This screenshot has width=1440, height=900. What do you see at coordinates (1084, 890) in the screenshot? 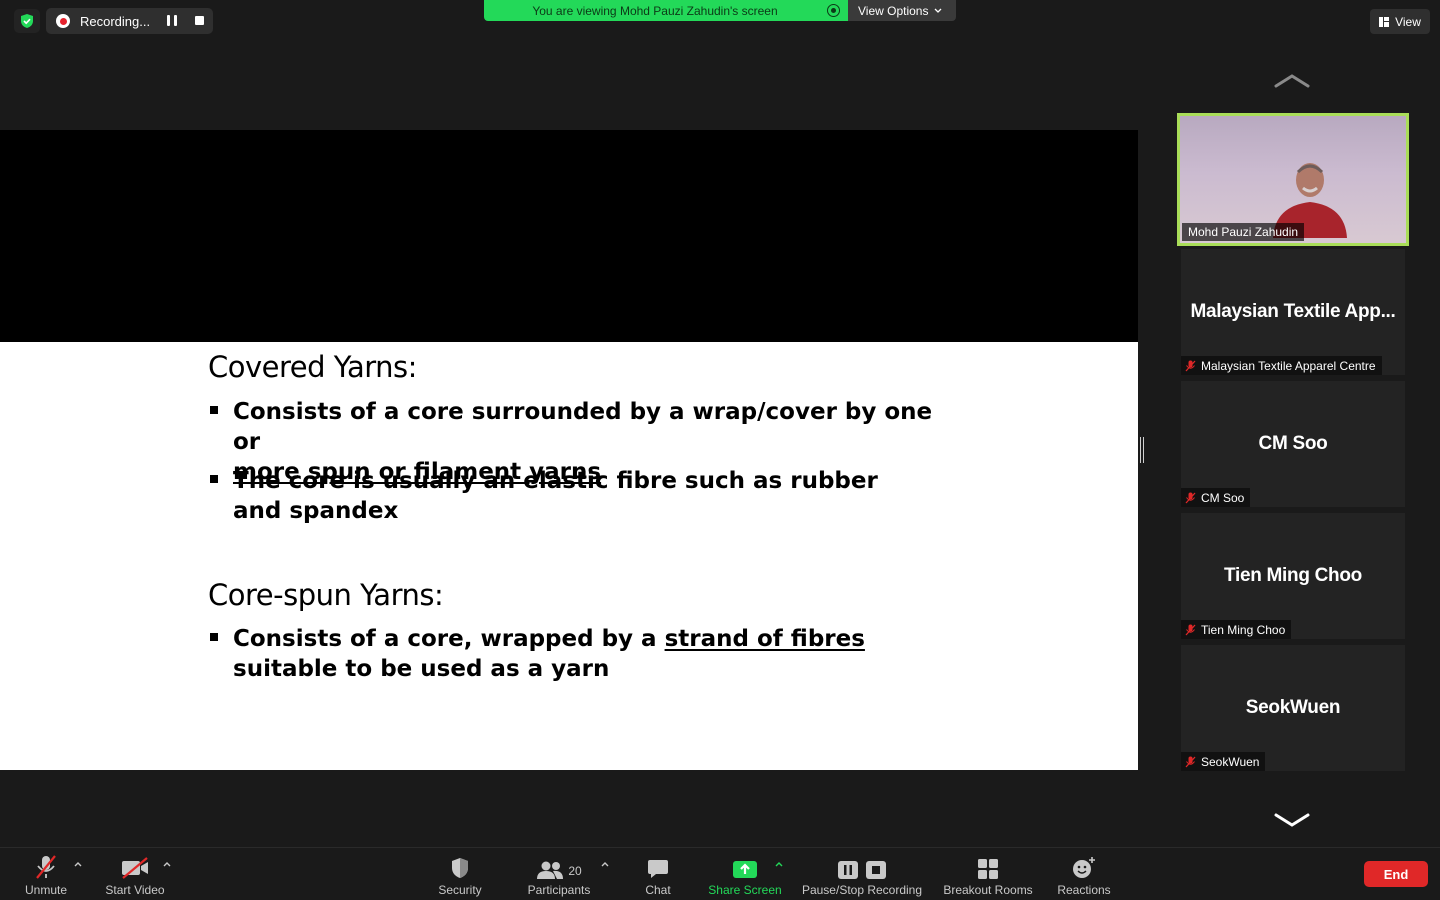
I see `reactions-label: Reactions` at bounding box center [1084, 890].